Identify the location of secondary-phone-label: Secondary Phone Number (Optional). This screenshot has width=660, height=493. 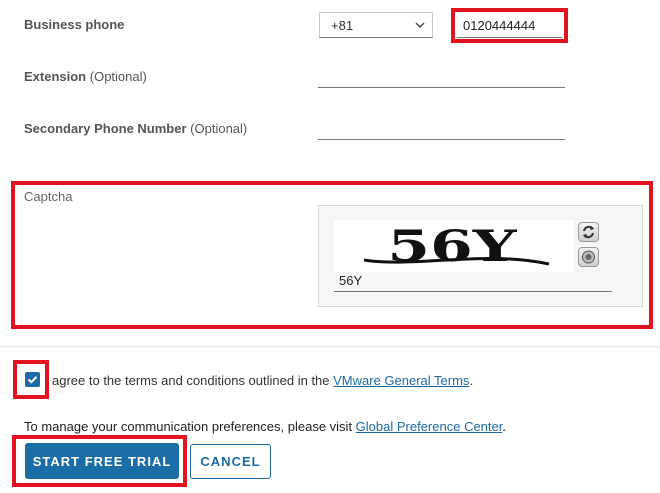
(136, 128).